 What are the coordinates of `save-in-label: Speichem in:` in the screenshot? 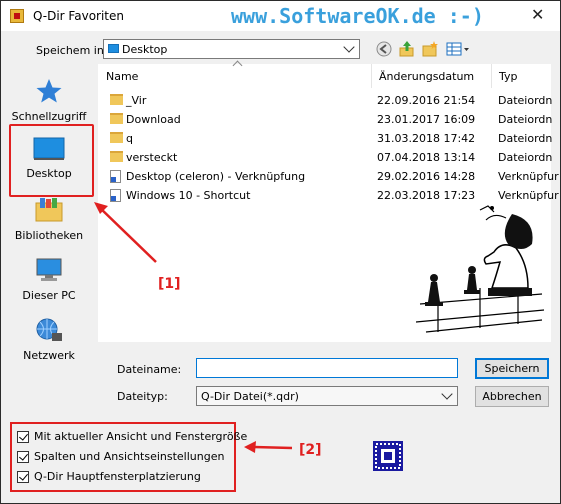 It's located at (72, 50).